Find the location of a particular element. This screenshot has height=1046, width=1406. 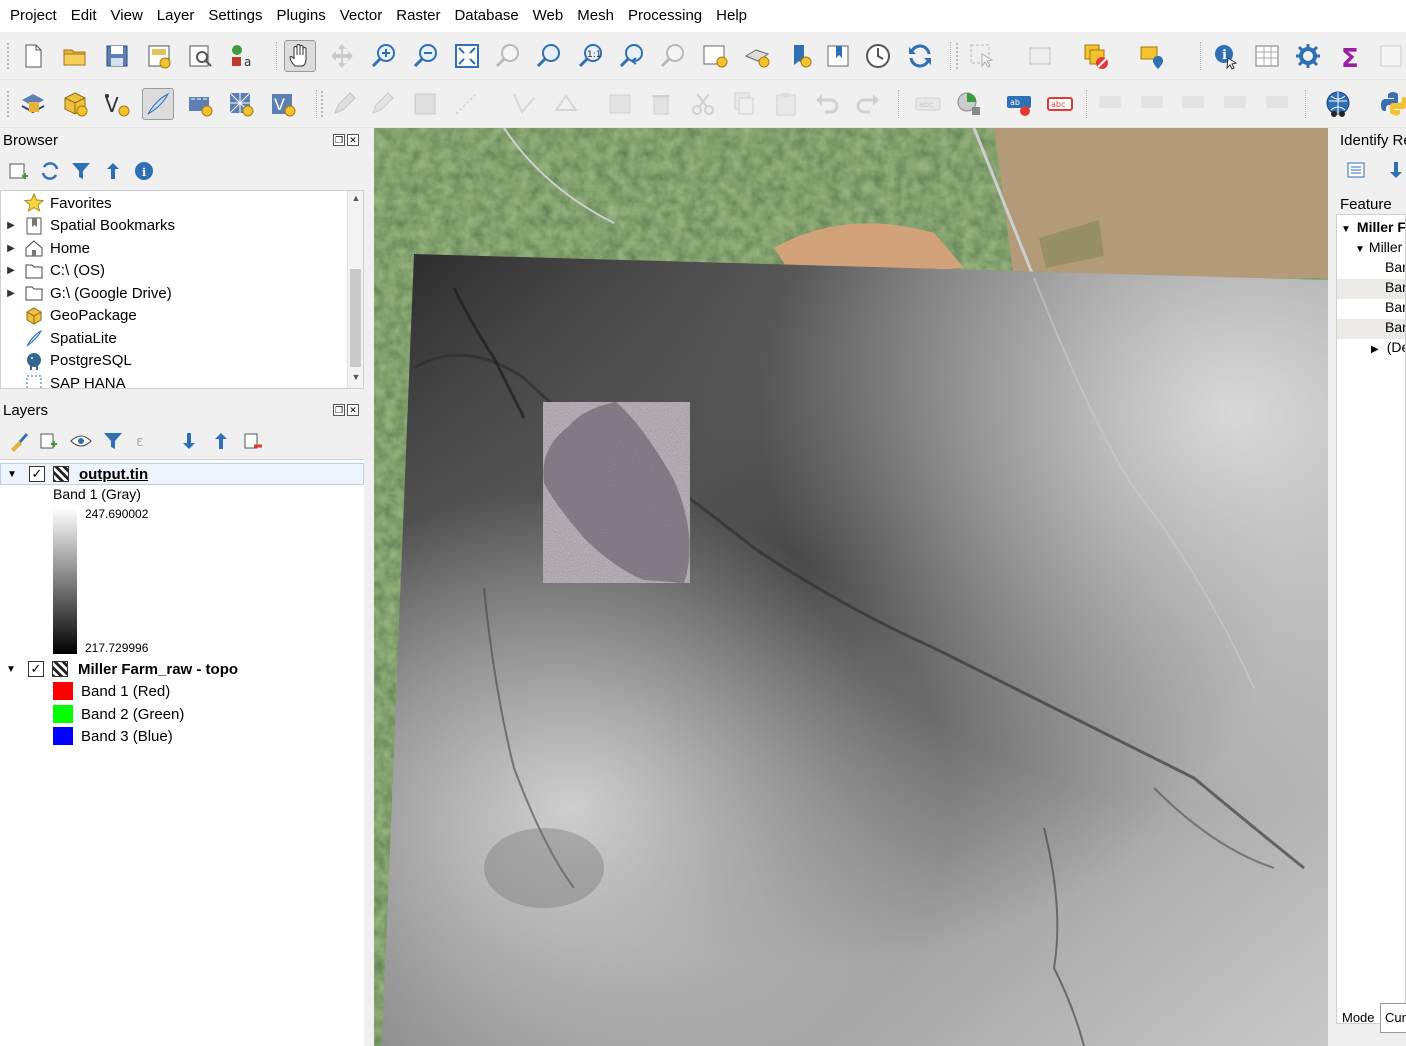

identify-icon: i is located at coordinates (1226, 56).